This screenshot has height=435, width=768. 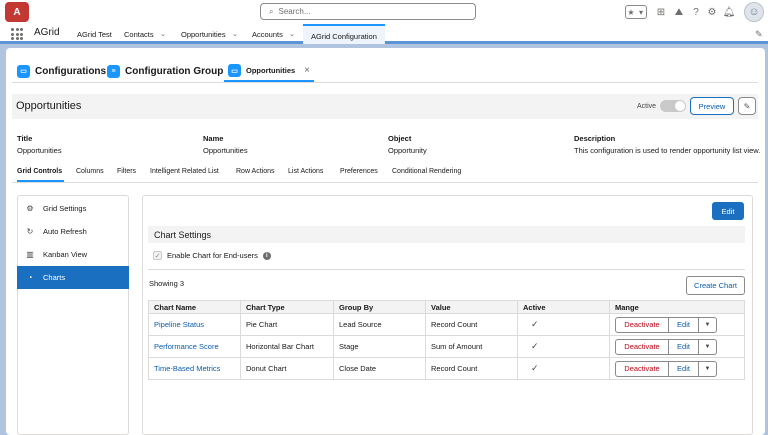 I want to click on tab-intelligent-related-list: Intelligent Related List, so click(x=184, y=171).